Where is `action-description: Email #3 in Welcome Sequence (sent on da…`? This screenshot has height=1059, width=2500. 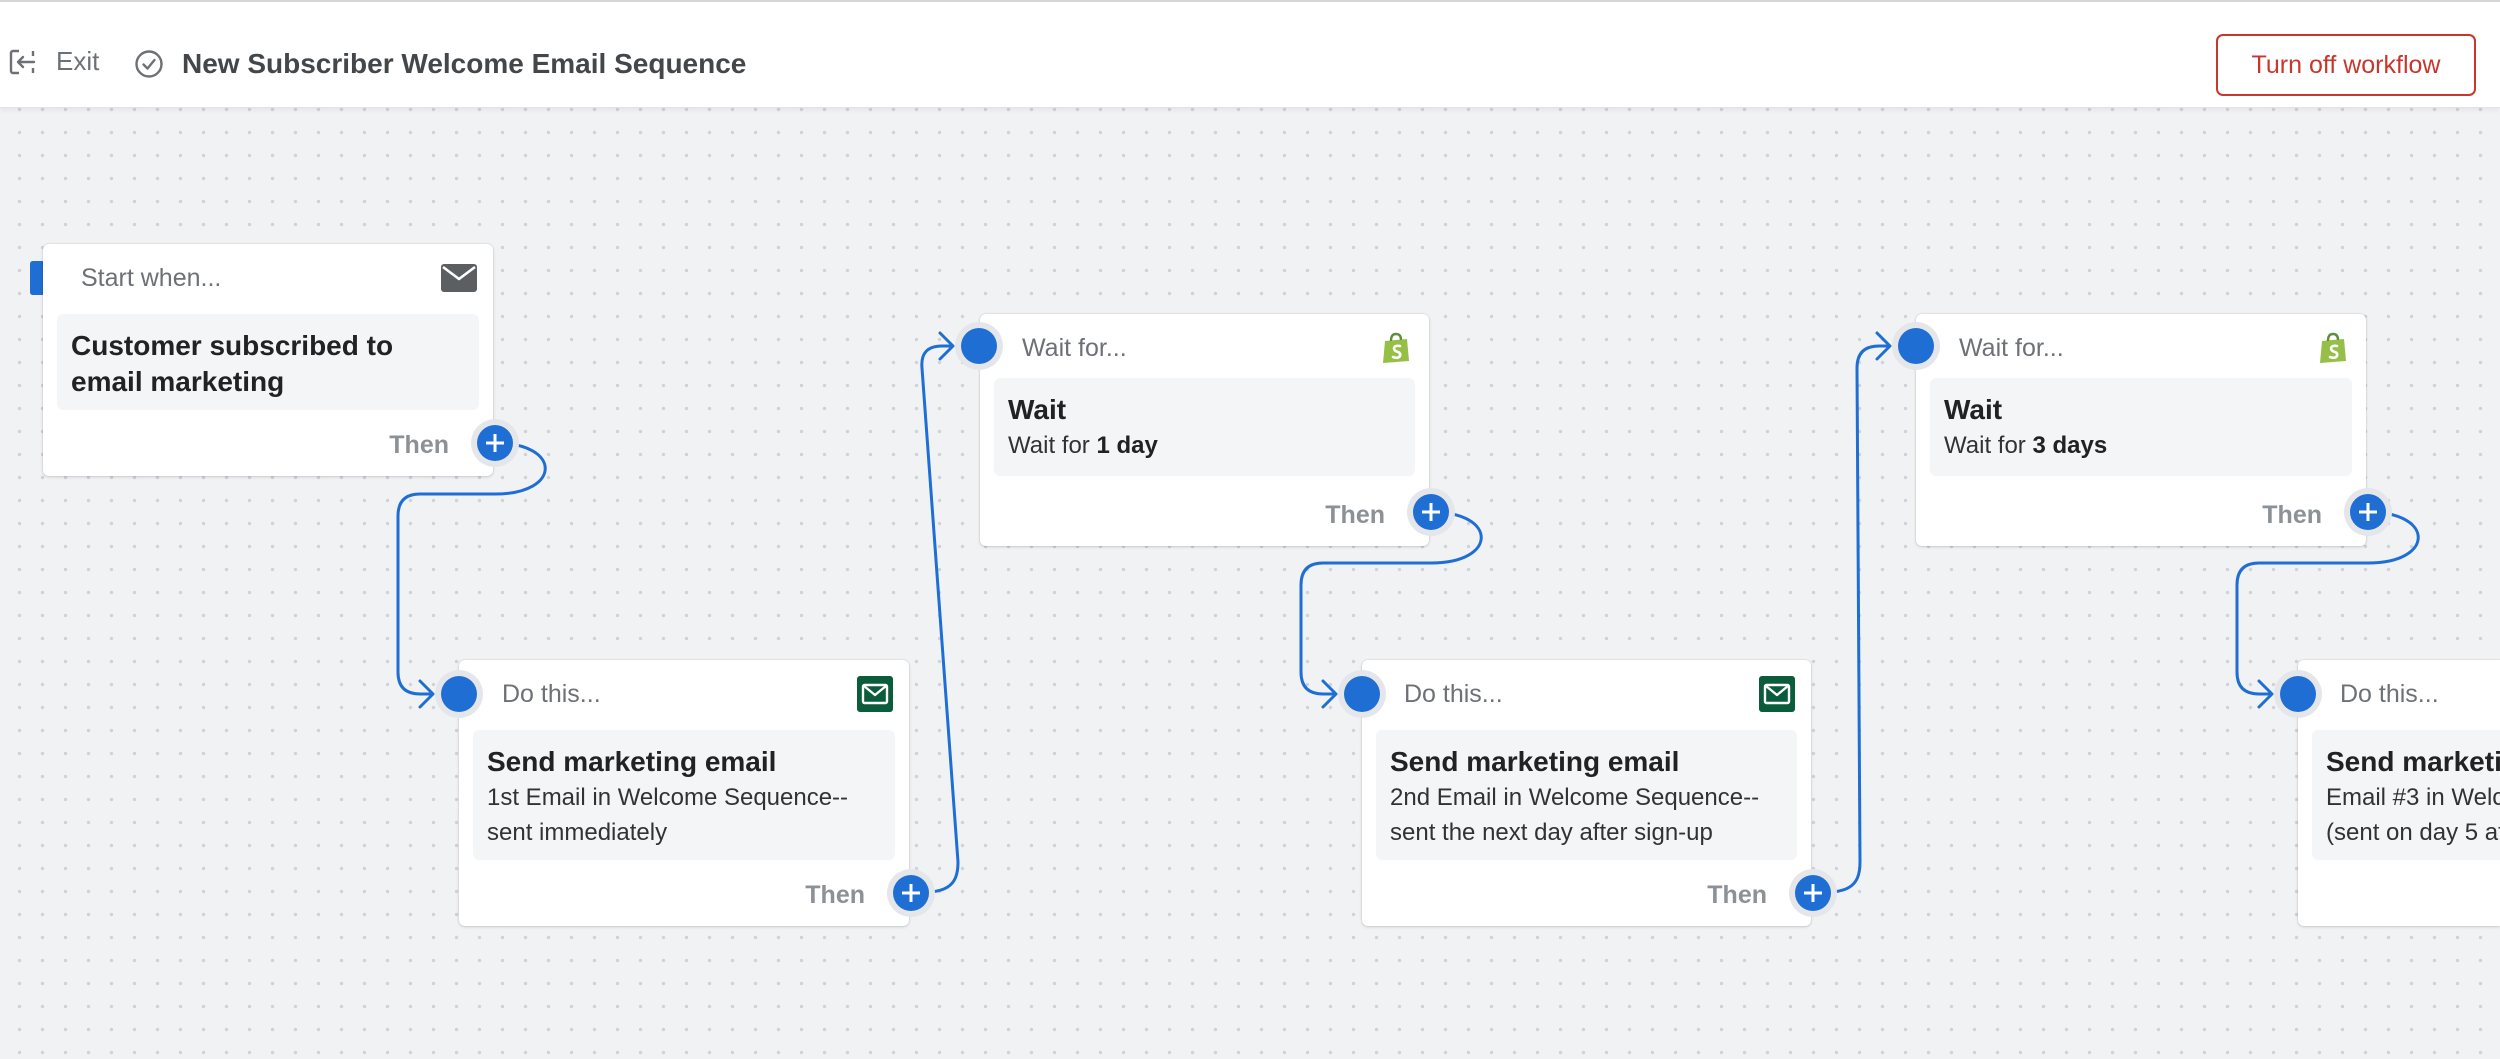 action-description: Email #3 in Welcome Sequence (sent on da… is located at coordinates (2413, 815).